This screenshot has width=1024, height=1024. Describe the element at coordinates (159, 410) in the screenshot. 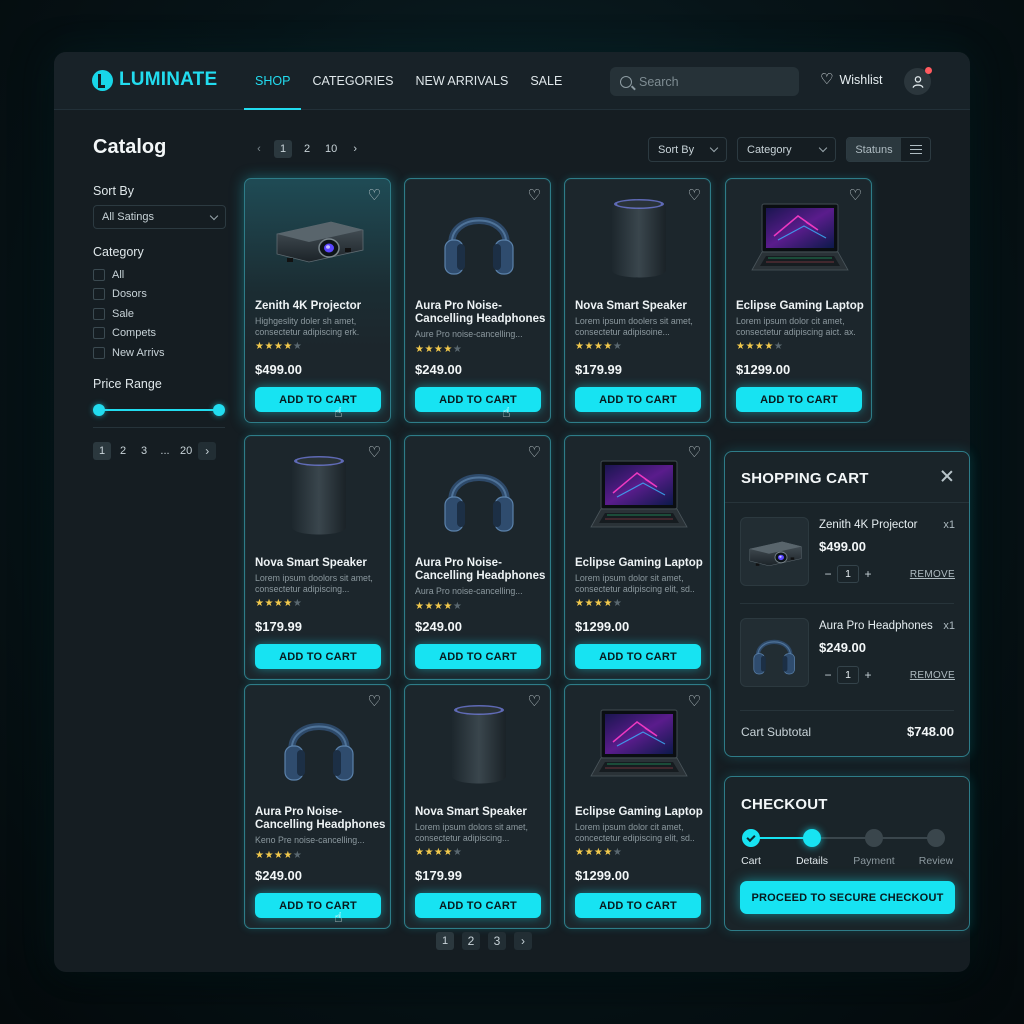

I see `price-range-slider` at that location.